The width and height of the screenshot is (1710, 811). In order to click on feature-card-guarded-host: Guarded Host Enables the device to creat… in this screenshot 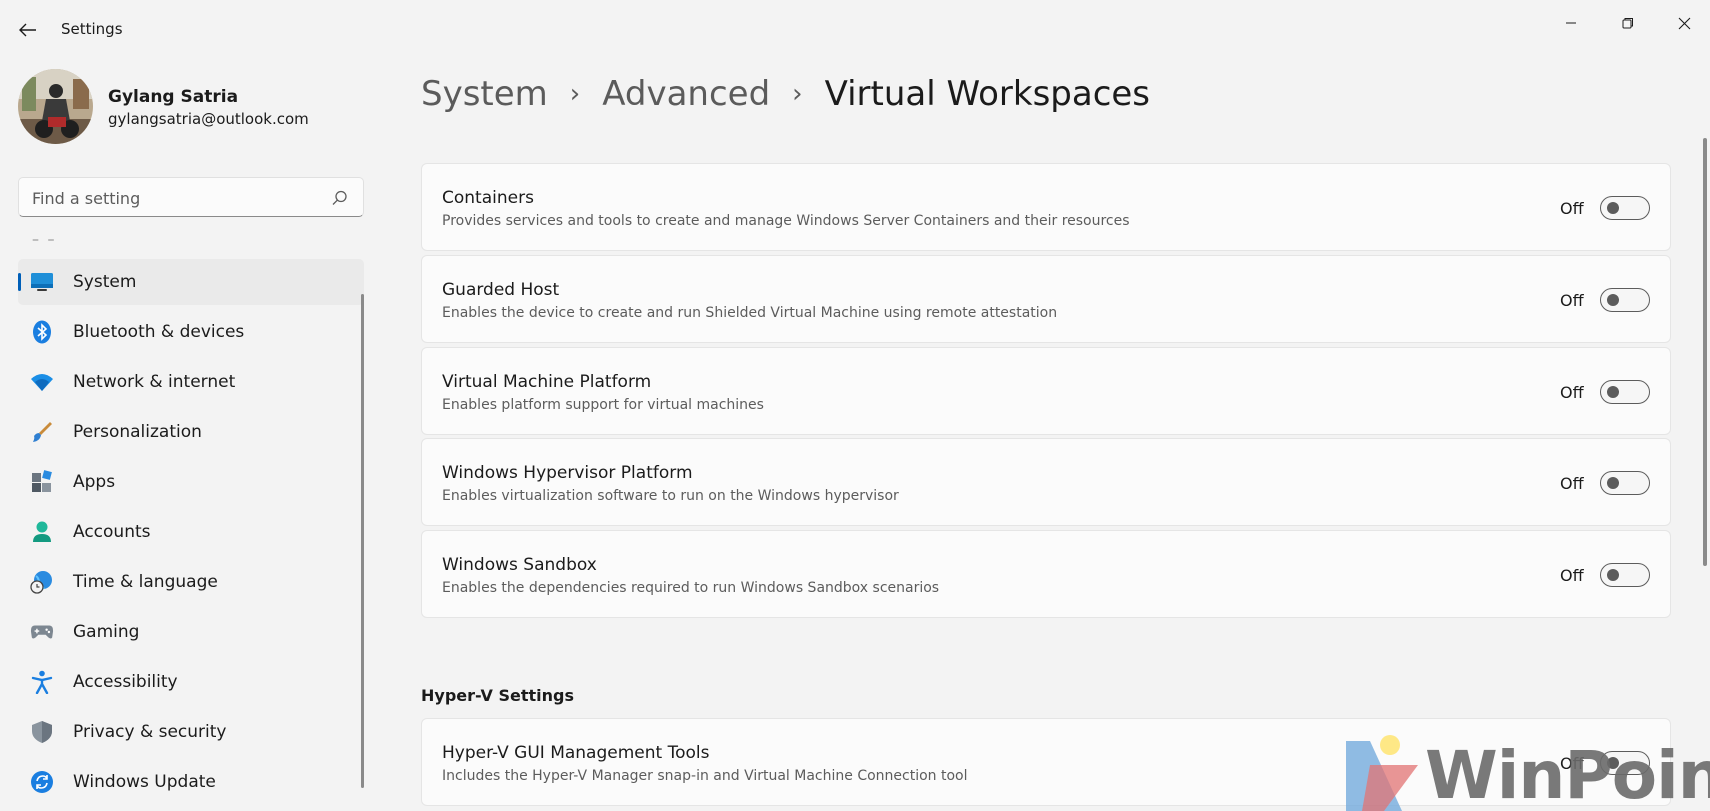, I will do `click(1046, 299)`.